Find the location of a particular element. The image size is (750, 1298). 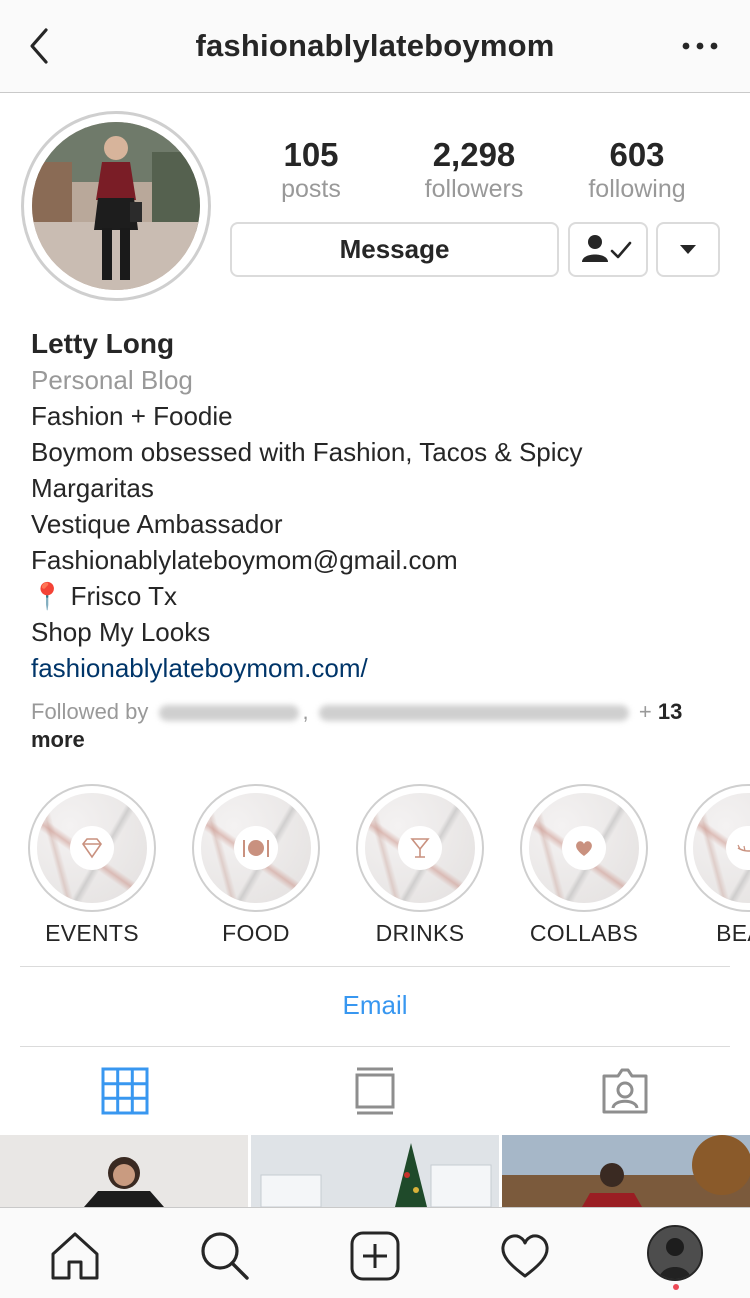

home-icon is located at coordinates (75, 1256).